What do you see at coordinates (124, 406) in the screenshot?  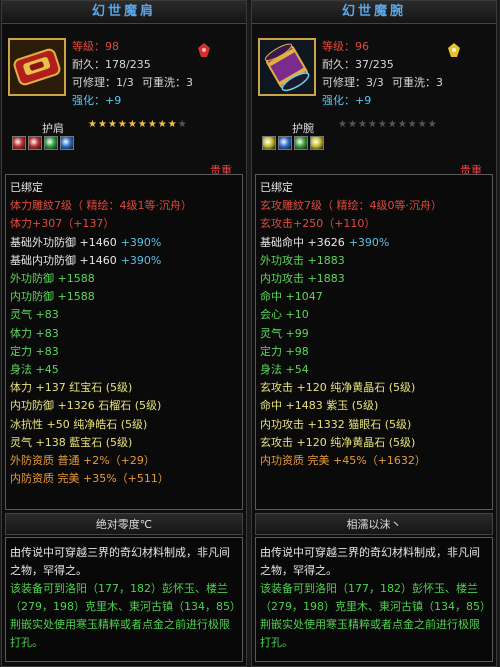 I see `attribute-row: 内功防御 +1326 石榴石 (5级)` at bounding box center [124, 406].